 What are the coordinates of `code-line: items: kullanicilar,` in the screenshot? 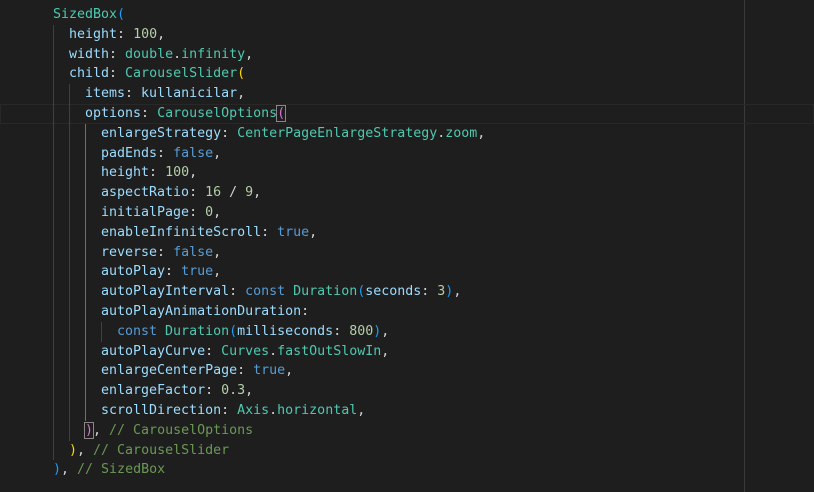 It's located at (407, 94).